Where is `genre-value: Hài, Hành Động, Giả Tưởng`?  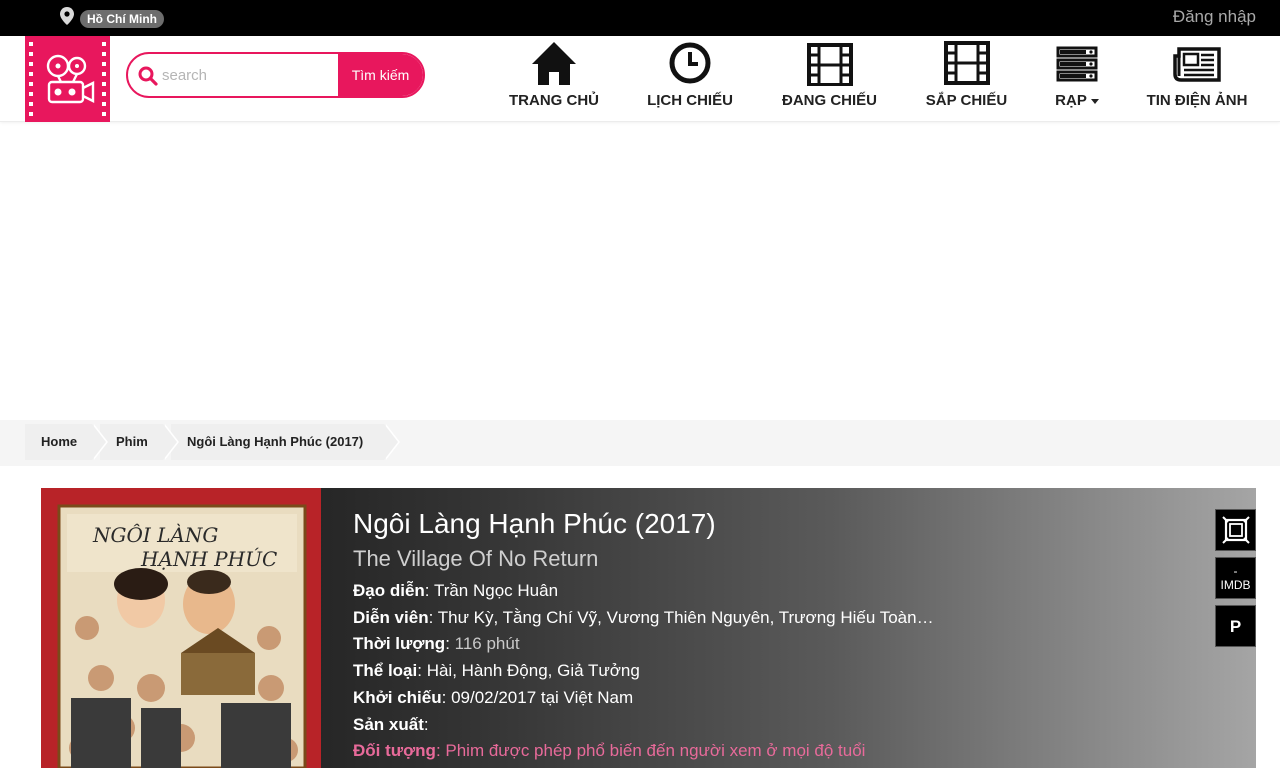
genre-value: Hài, Hành Động, Giả Tưởng is located at coordinates (533, 670).